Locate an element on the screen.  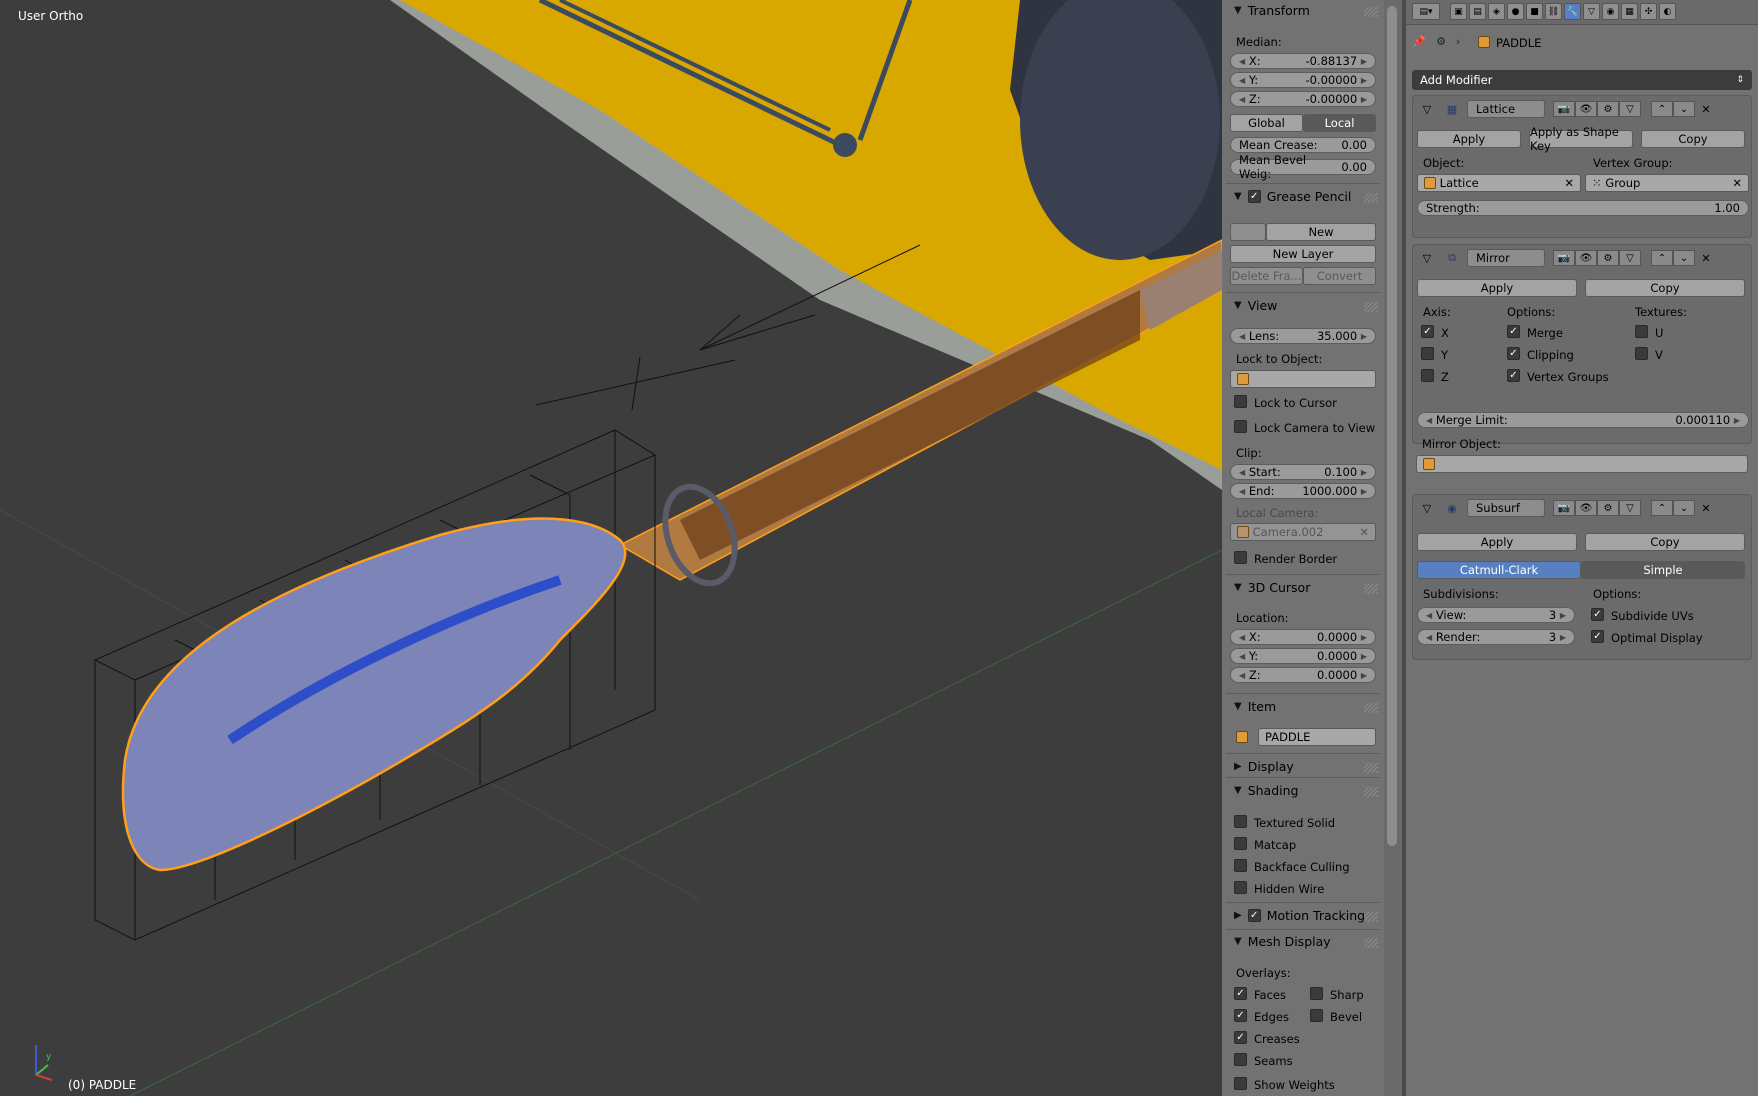
clipping-checkbox: ✓ is located at coordinates (1513, 353).